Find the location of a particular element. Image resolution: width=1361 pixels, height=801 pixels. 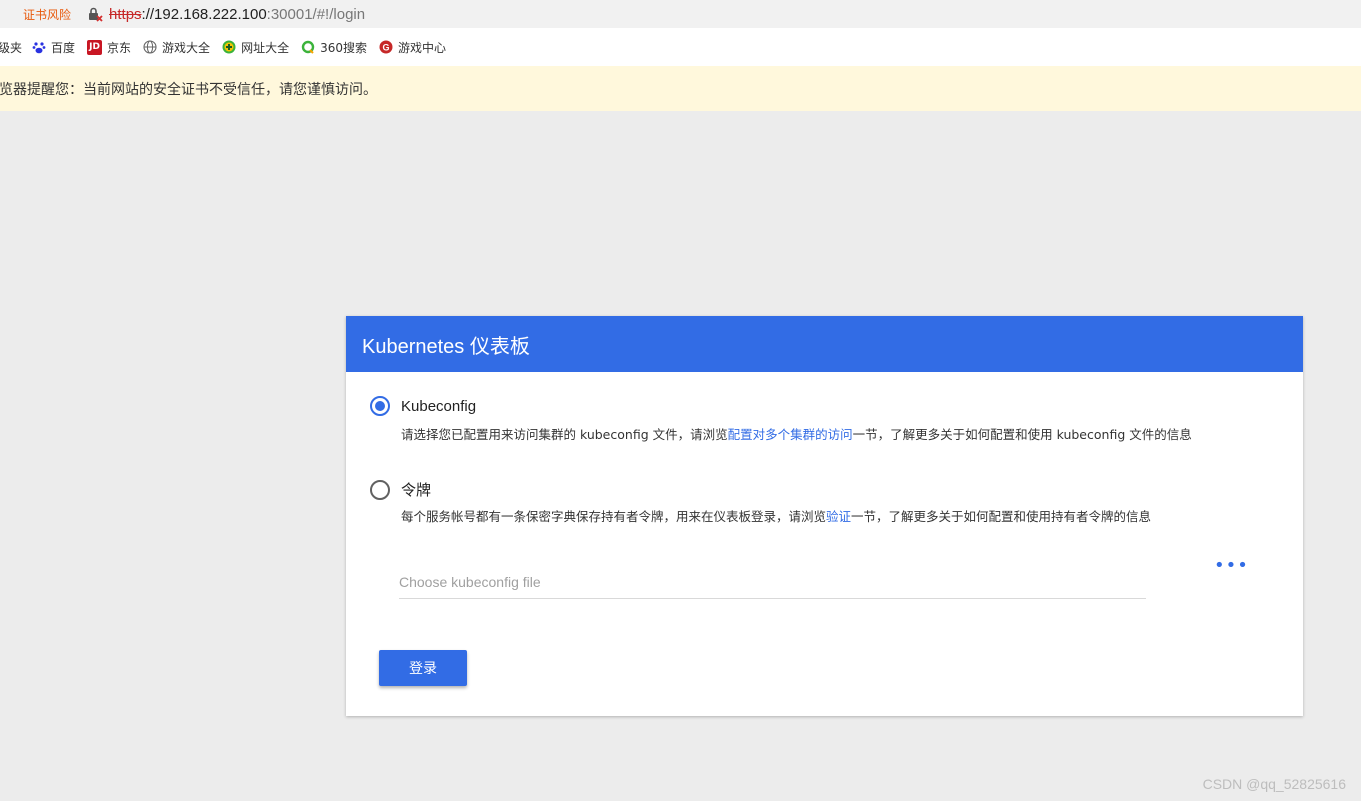

svg-text: G is located at coordinates (385, 48).